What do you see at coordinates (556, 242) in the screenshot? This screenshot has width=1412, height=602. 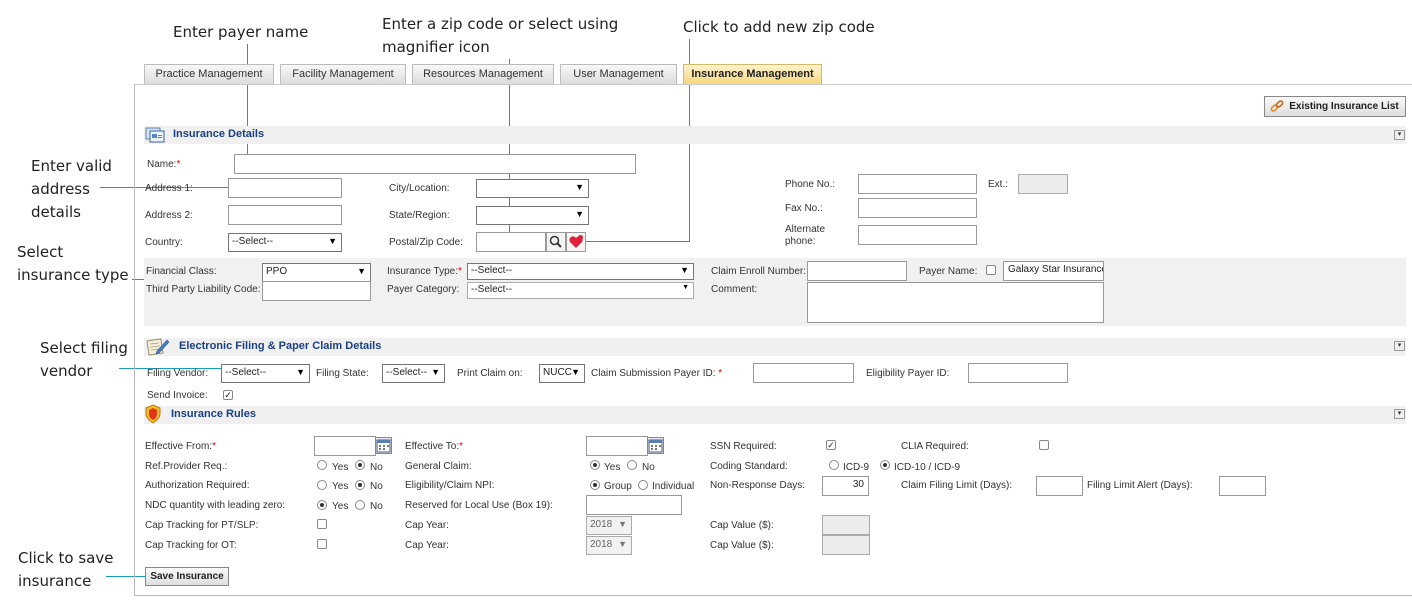 I see `zip-search-button` at bounding box center [556, 242].